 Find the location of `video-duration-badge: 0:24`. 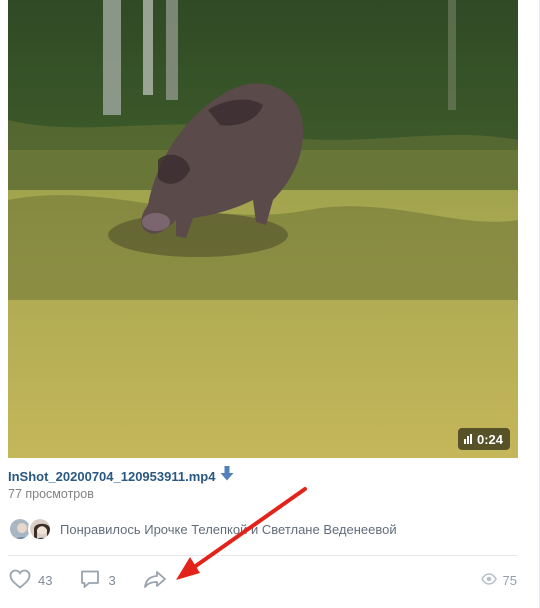

video-duration-badge: 0:24 is located at coordinates (483, 439).